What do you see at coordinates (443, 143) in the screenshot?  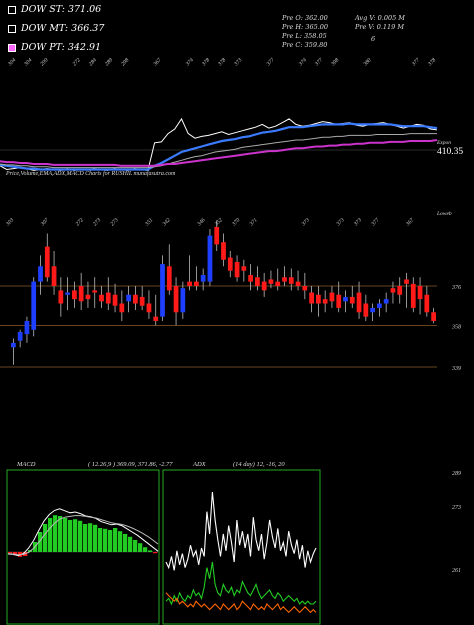 I see `expon-label: Expon` at bounding box center [443, 143].